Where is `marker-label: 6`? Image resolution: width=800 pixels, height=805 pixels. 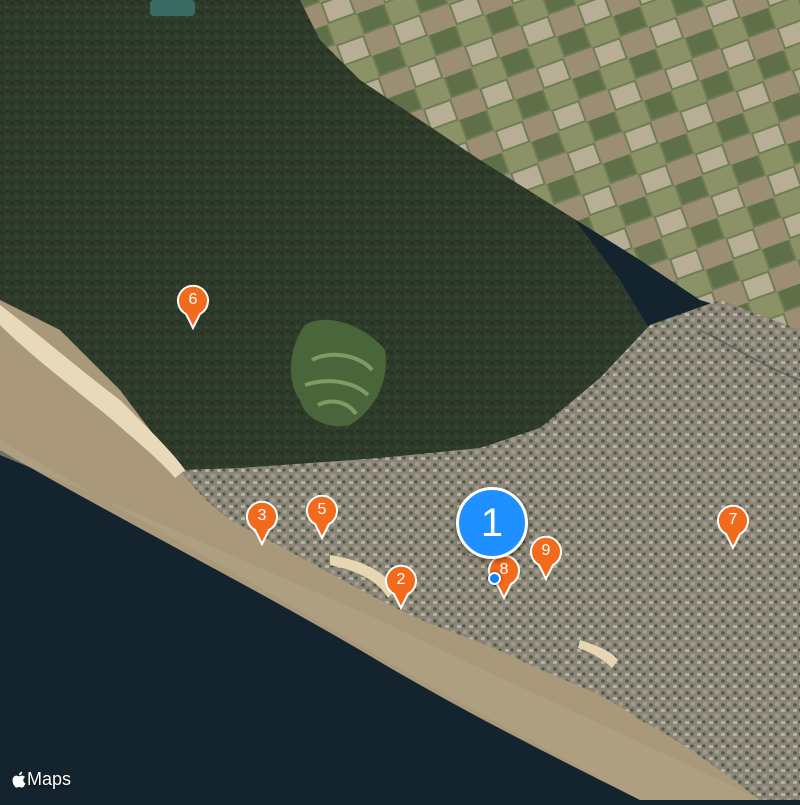 marker-label: 6 is located at coordinates (193, 299).